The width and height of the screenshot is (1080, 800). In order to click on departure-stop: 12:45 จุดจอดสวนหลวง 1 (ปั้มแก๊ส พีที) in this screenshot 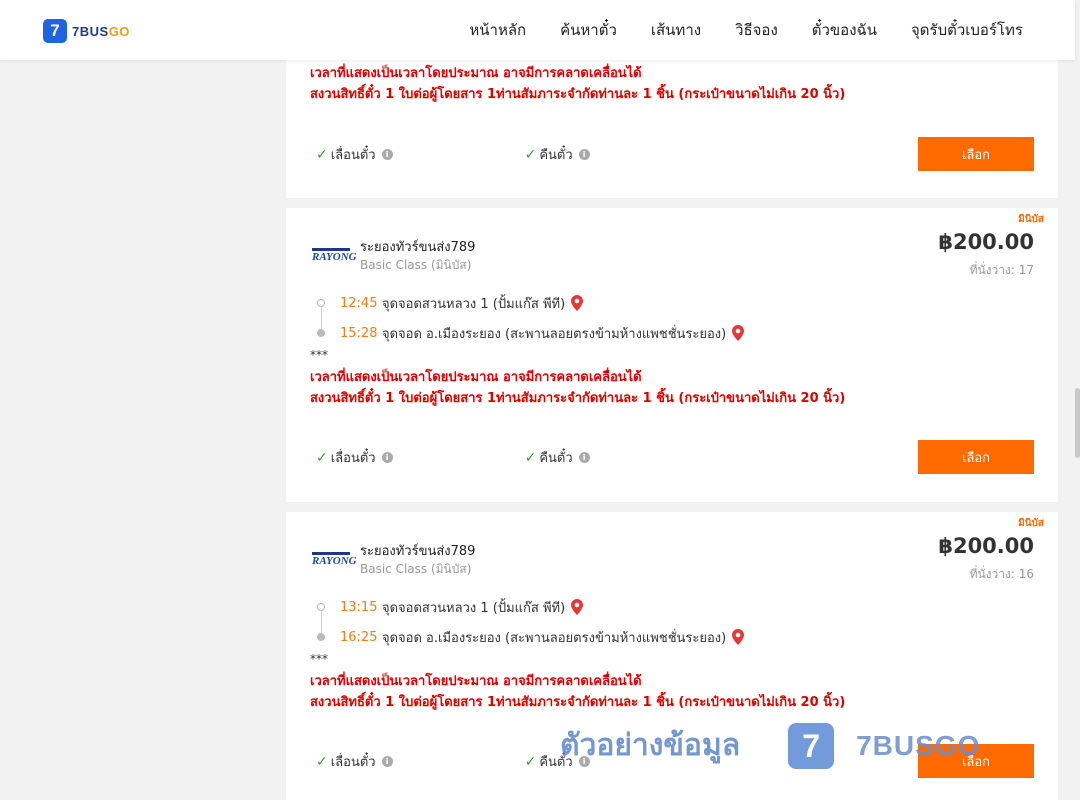, I will do `click(616, 303)`.